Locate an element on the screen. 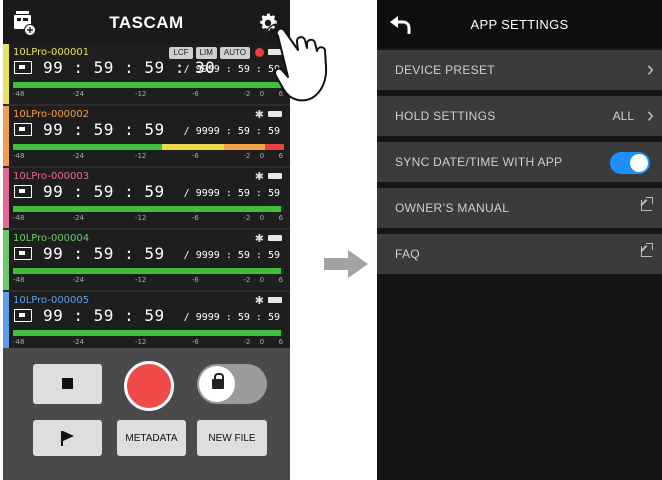 The width and height of the screenshot is (662, 480). recording-indicator is located at coordinates (259, 52).